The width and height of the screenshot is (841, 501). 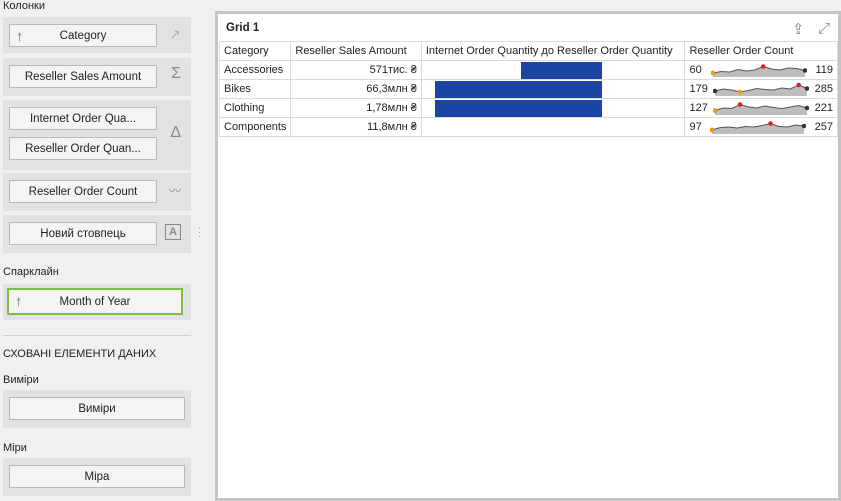 I want to click on table-row: Accessories 571тис. ₴ 60 119, so click(x=528, y=70).